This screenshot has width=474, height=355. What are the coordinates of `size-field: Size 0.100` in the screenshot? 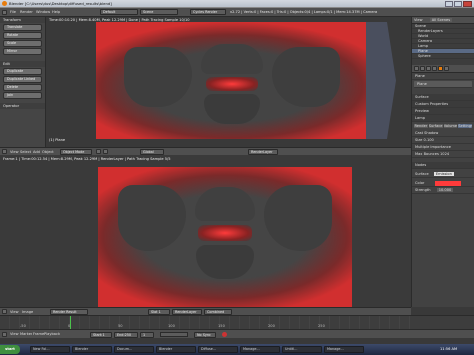 It's located at (443, 140).